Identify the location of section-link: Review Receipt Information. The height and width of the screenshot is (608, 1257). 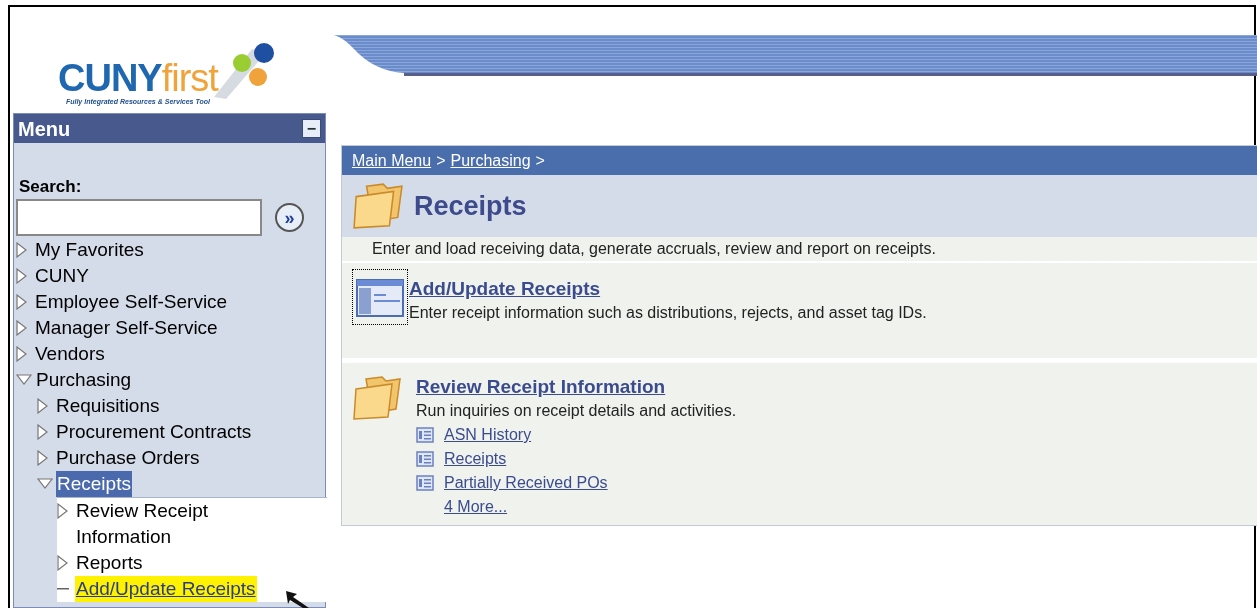
(576, 387).